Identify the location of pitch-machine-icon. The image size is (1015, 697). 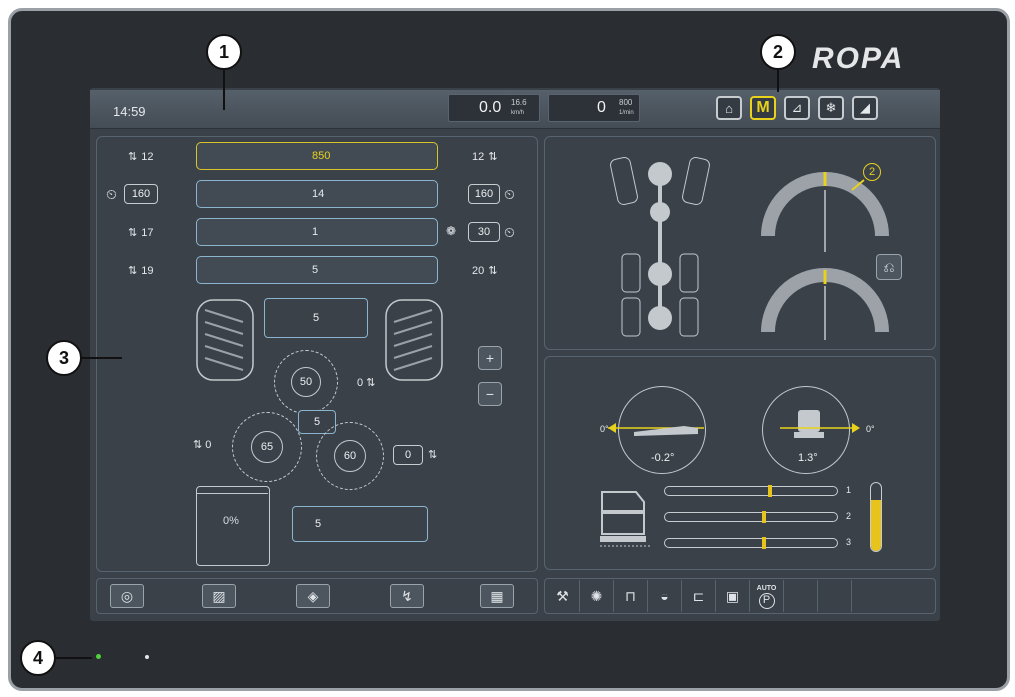
(656, 429).